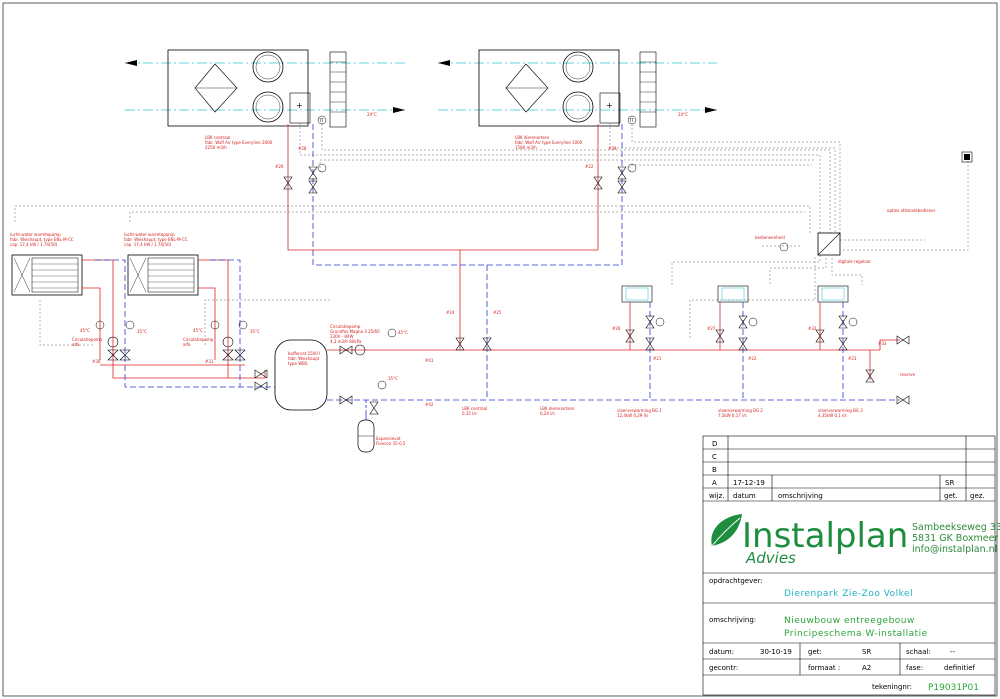  I want to click on rev-b: B, so click(714, 470).